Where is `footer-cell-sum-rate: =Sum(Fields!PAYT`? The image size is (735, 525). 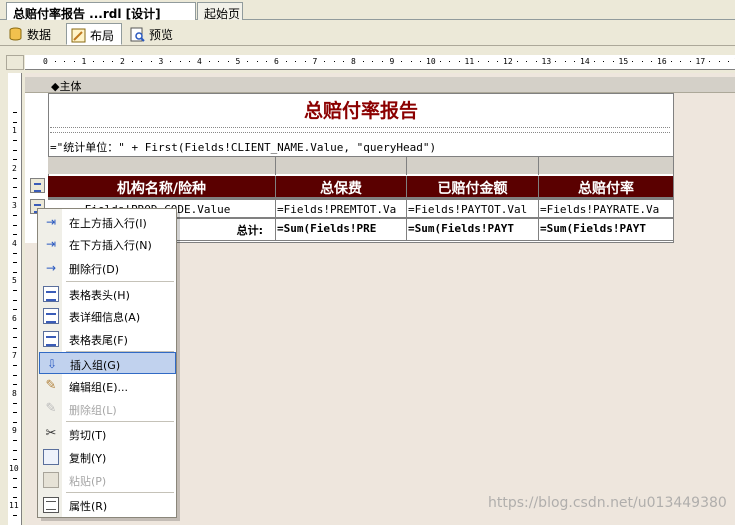
footer-cell-sum-rate: =Sum(Fields!PAYT is located at coordinates (606, 230).